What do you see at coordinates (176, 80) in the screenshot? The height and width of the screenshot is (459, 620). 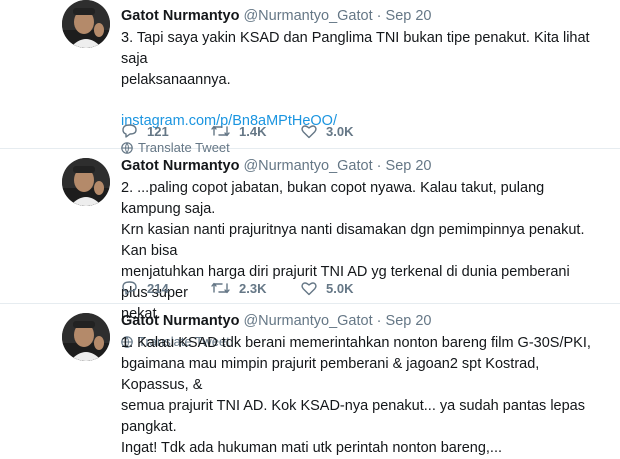 I see `tweet-text-line: pelaksanaannya.` at bounding box center [176, 80].